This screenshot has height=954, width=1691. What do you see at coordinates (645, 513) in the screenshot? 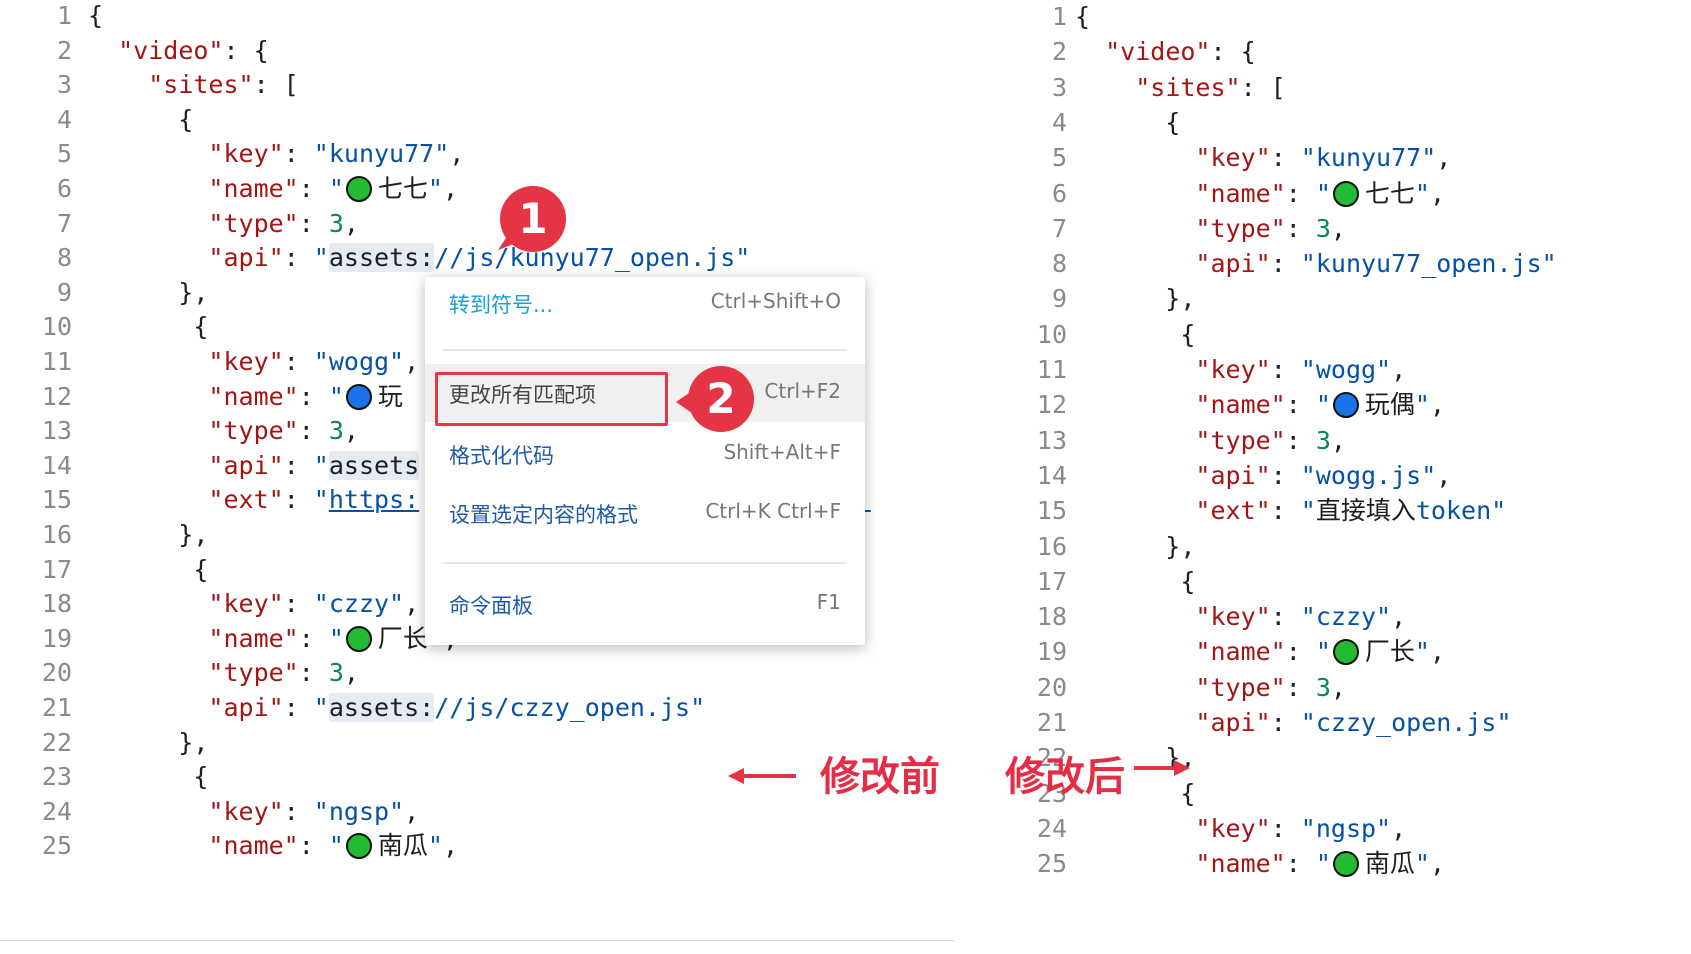
I see `menu-item-format-selection: 设置选定内容的格式 Ctrl+K Ctrl+F` at bounding box center [645, 513].